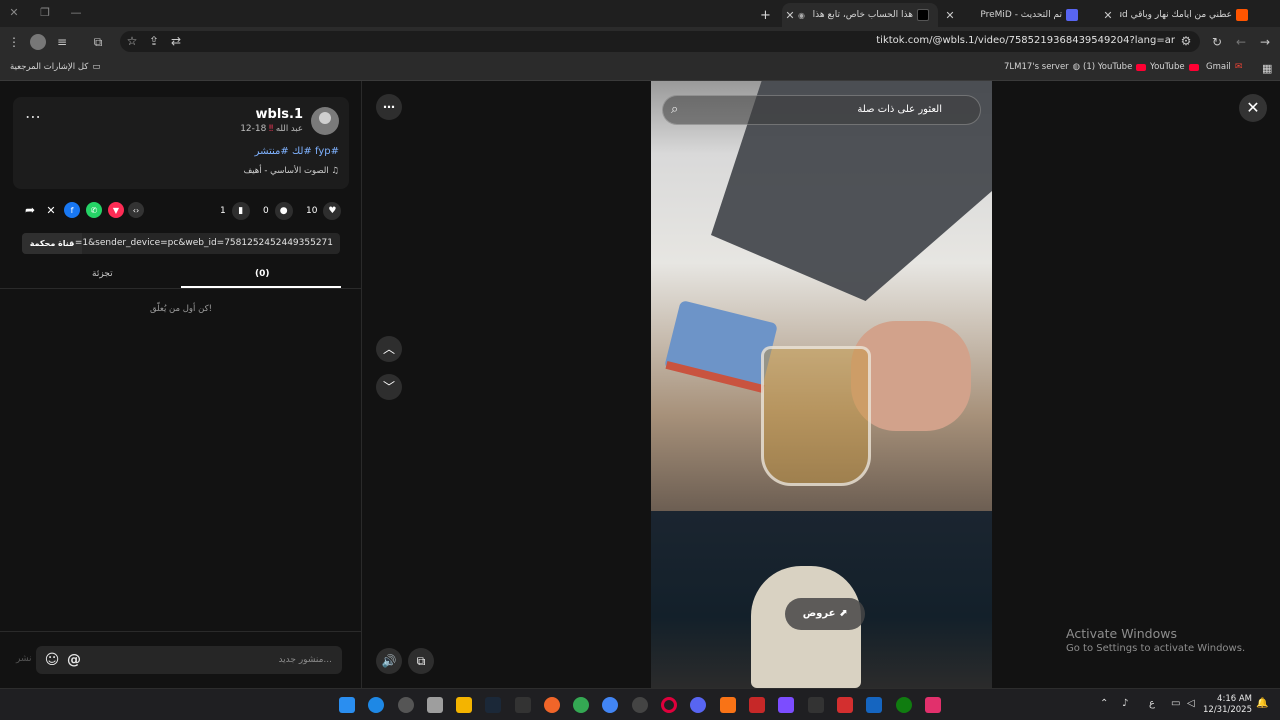 The image size is (1280, 720). Describe the element at coordinates (291, 171) in the screenshot. I see `post-sound: ♫ الصوت الأساسي - أهيف` at that location.